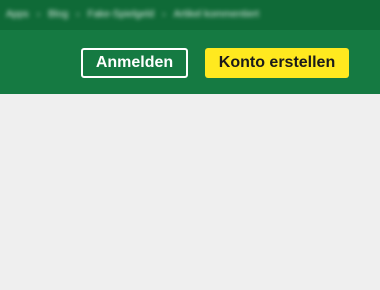  I want to click on create-account-button: Konto erstellen, so click(277, 63).